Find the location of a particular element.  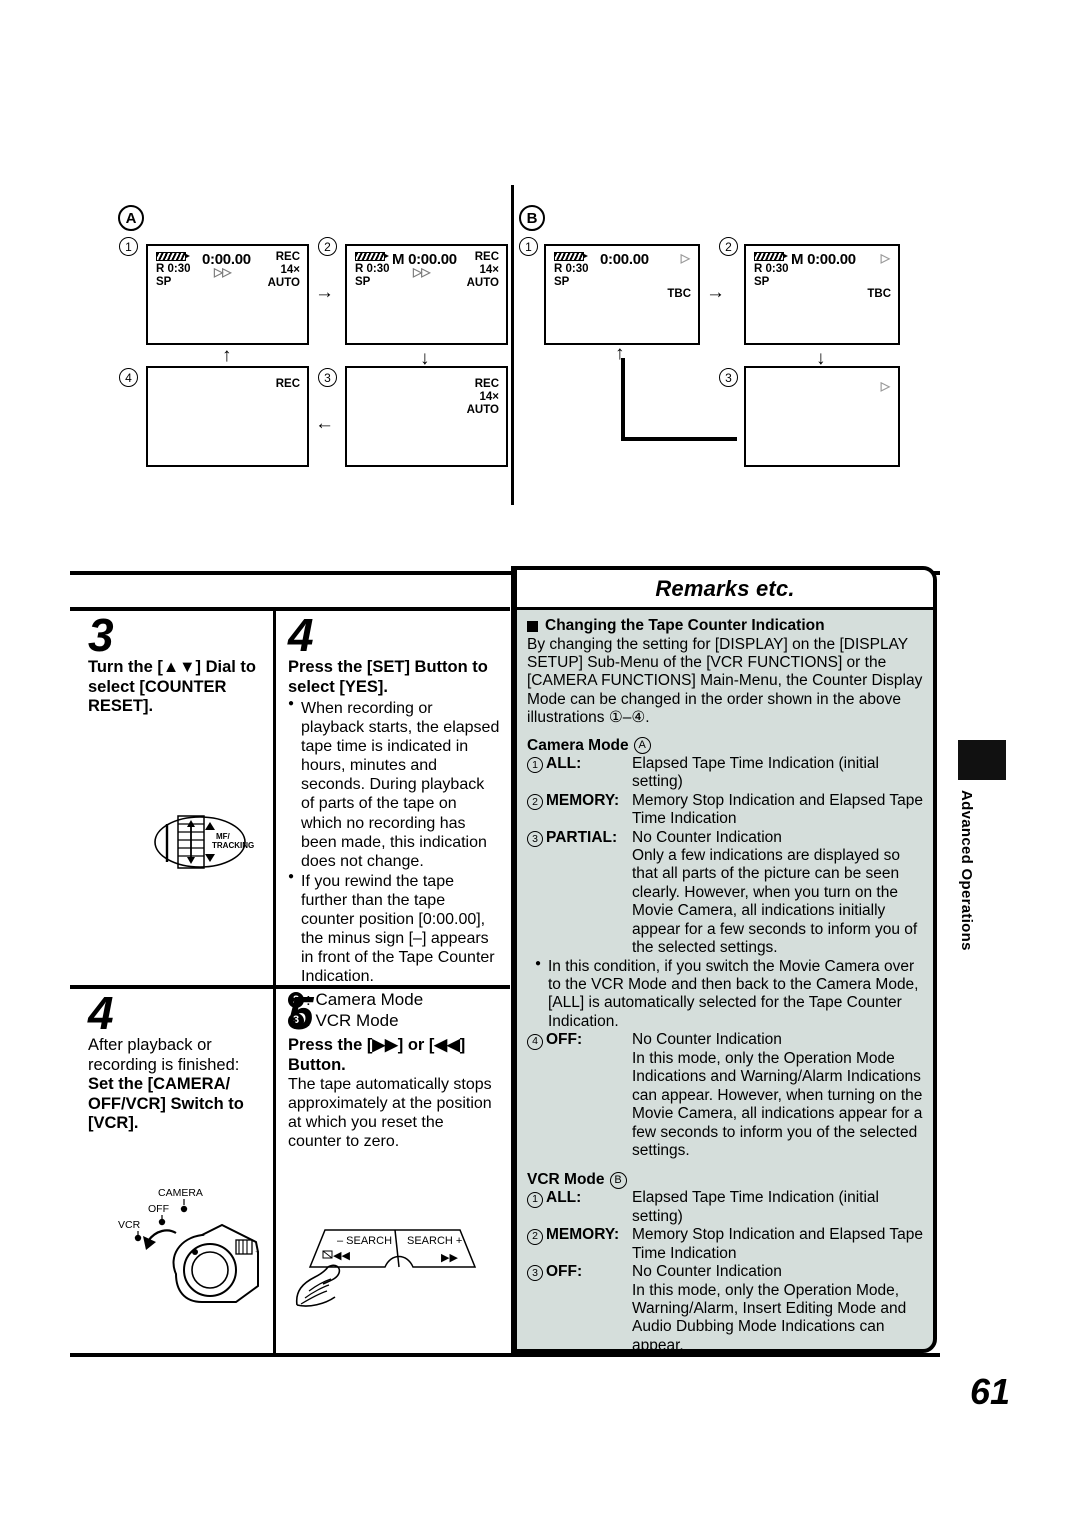

battery-time-a2: R 0:30 is located at coordinates (372, 269).